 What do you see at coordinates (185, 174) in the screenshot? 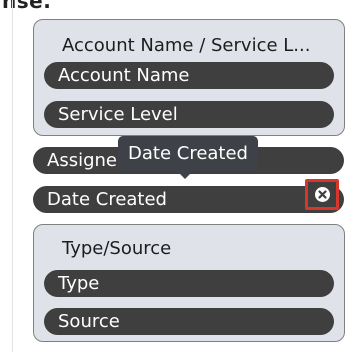
I see `tooltip-arrow` at bounding box center [185, 174].